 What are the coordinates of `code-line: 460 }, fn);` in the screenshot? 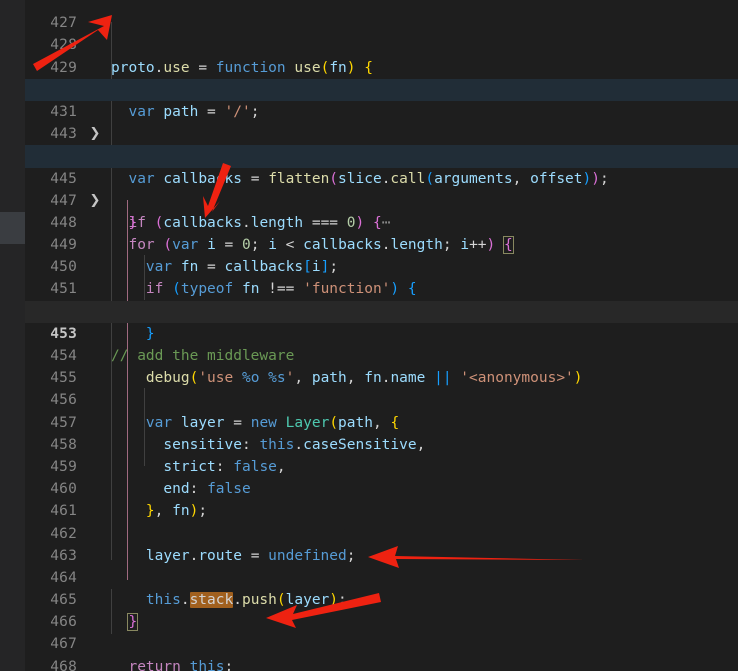 It's located at (381, 487).